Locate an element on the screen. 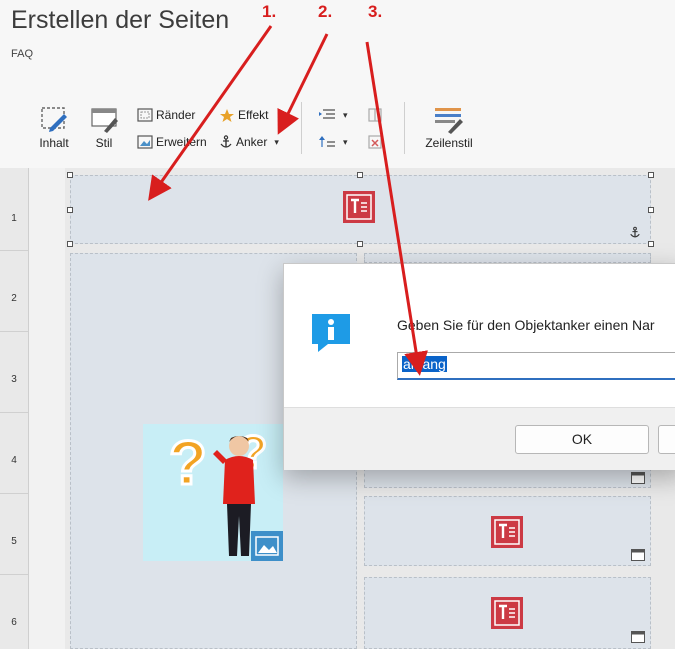  star-icon is located at coordinates (227, 115).